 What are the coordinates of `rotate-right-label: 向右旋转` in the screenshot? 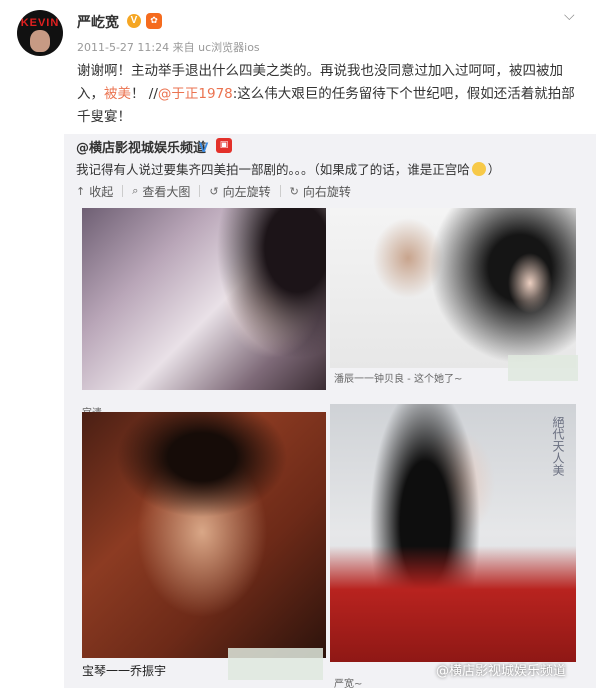 It's located at (326, 191).